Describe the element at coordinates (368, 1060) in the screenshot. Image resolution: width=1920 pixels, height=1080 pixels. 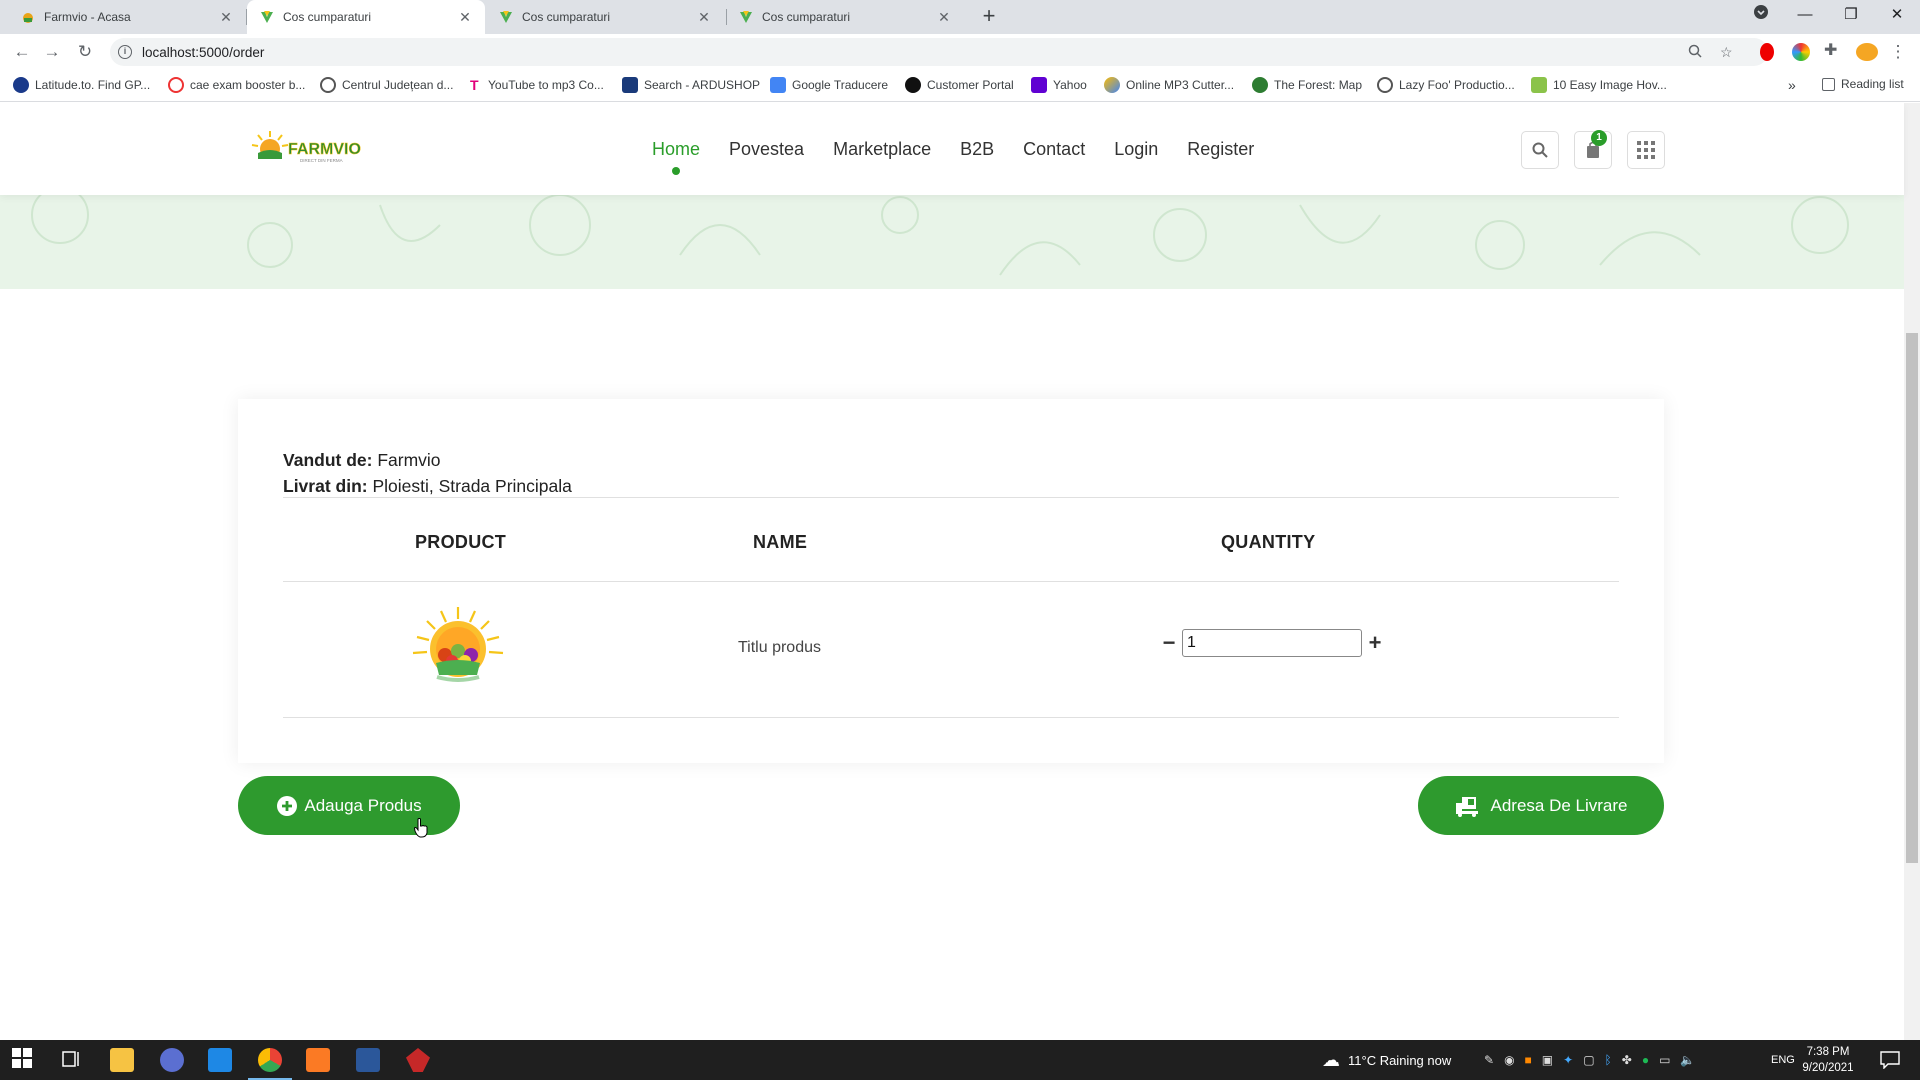
I see `word-icon` at that location.